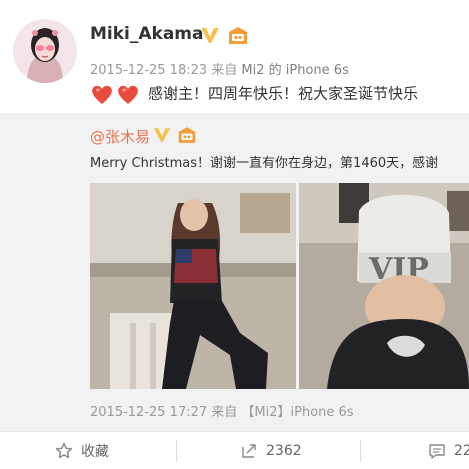  Describe the element at coordinates (64, 450) in the screenshot. I see `star-icon` at that location.